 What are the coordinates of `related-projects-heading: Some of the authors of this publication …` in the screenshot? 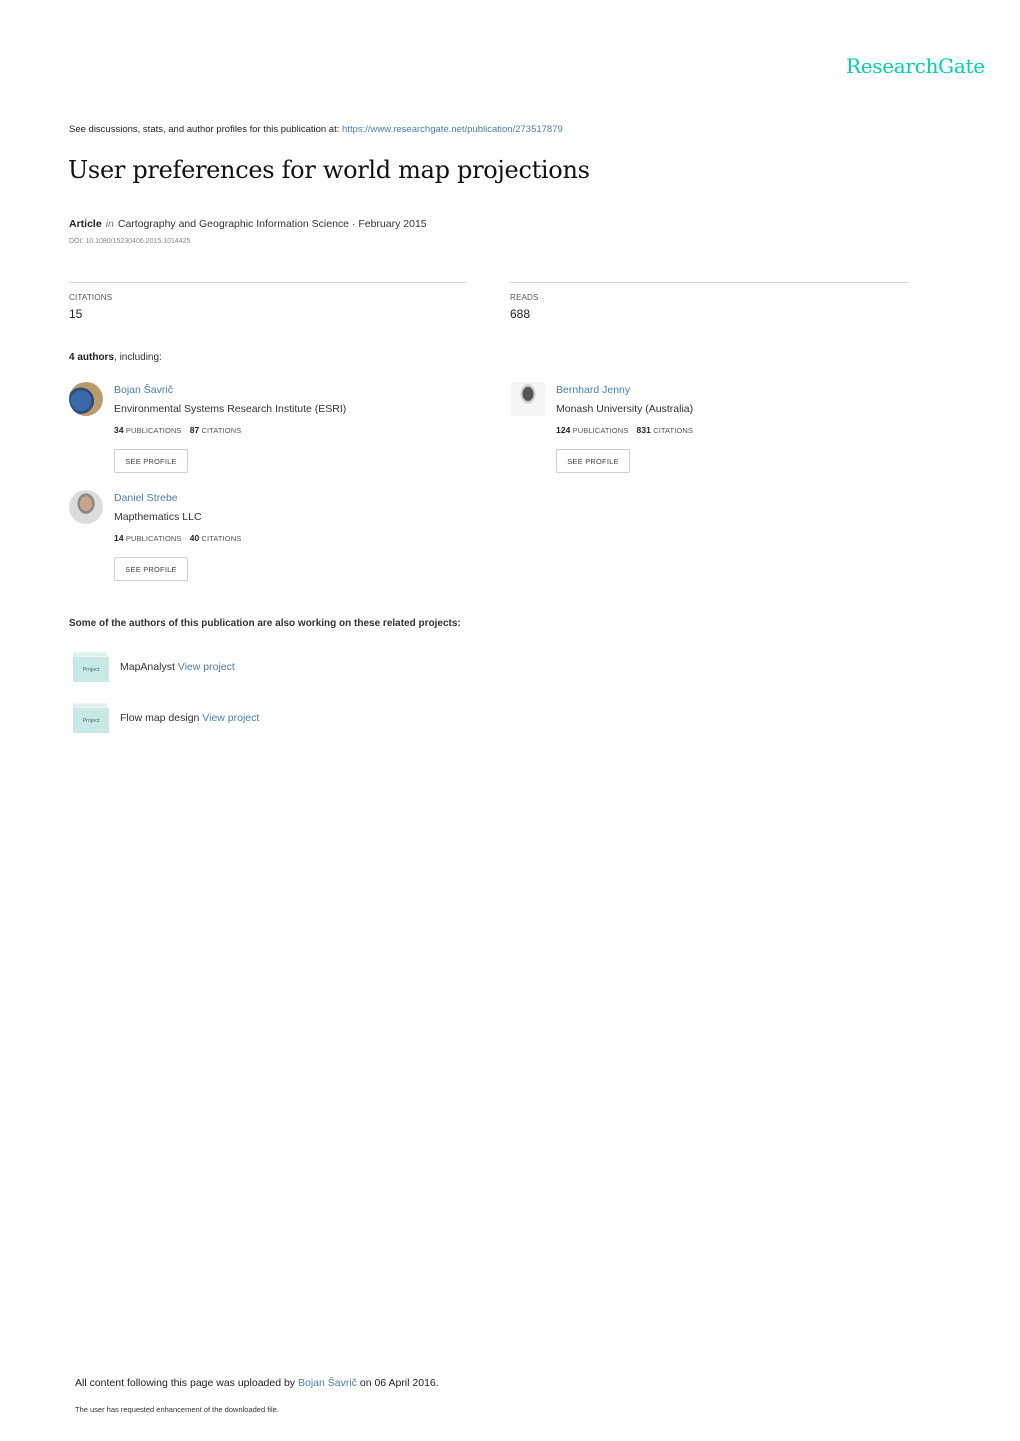 It's located at (265, 623).